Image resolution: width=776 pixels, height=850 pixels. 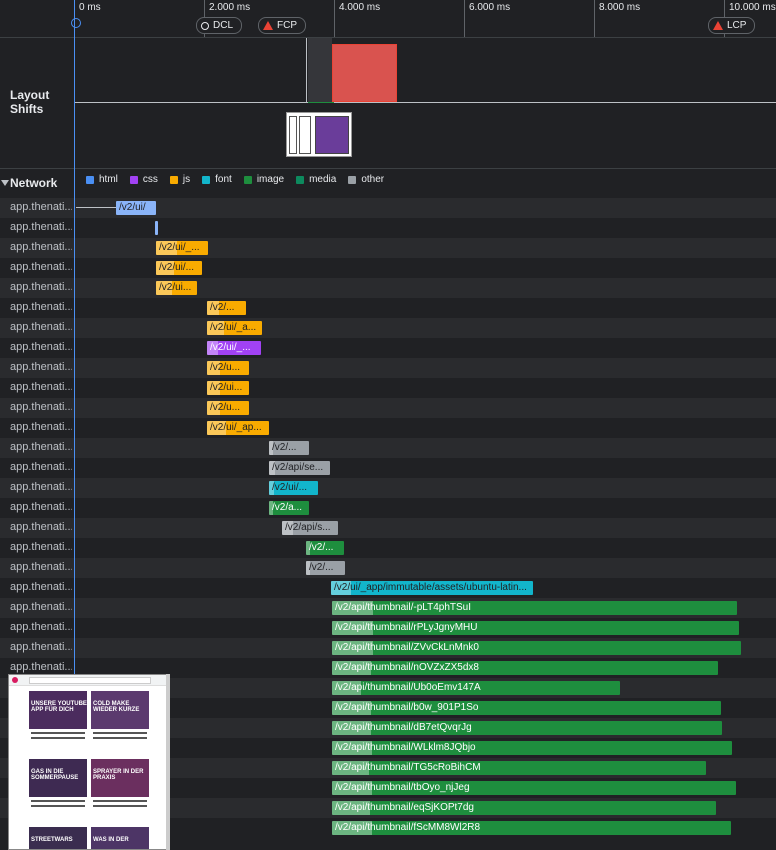 I want to click on request-url: /v2/api/thumbnail/dB7etQvqrJg, so click(x=403, y=727).